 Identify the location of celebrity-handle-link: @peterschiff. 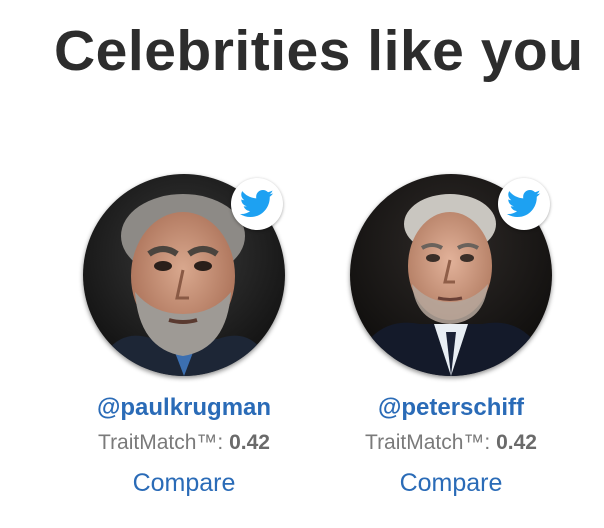
(451, 408).